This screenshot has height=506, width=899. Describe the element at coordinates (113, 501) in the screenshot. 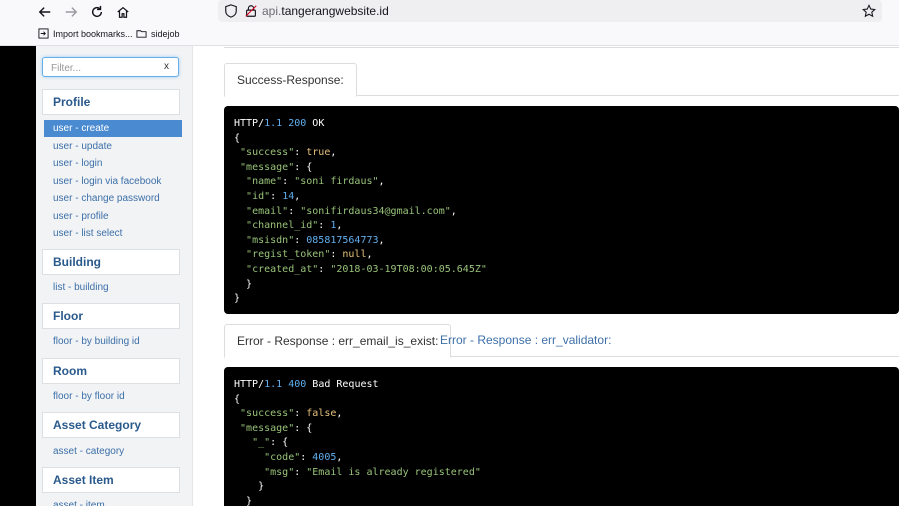

I see `nav-item-asset-item: asset - item` at that location.